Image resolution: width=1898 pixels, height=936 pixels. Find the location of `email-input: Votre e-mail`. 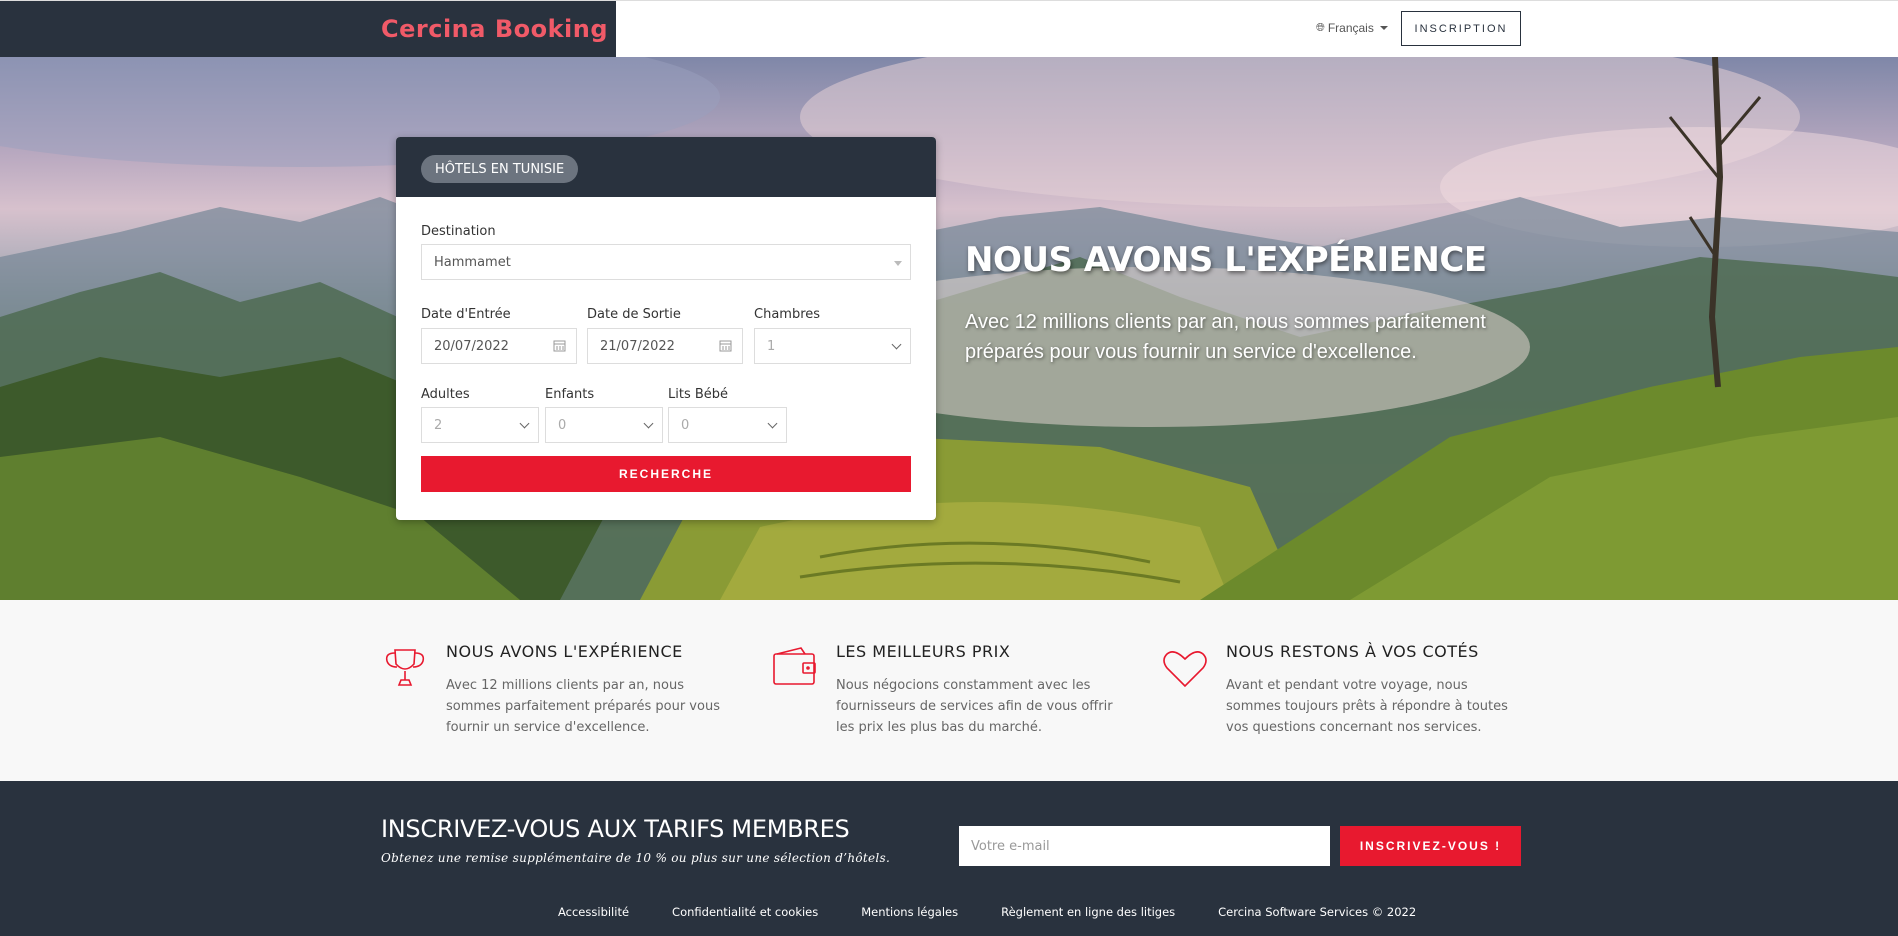

email-input: Votre e-mail is located at coordinates (1144, 846).